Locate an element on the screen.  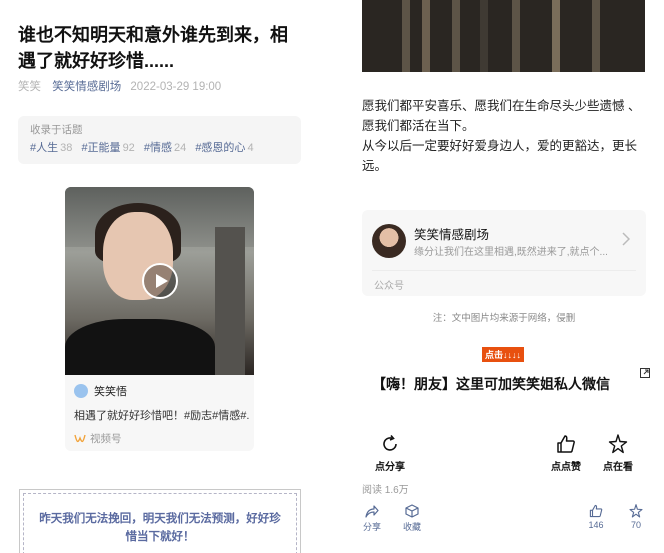
play-icon is located at coordinates (160, 281).